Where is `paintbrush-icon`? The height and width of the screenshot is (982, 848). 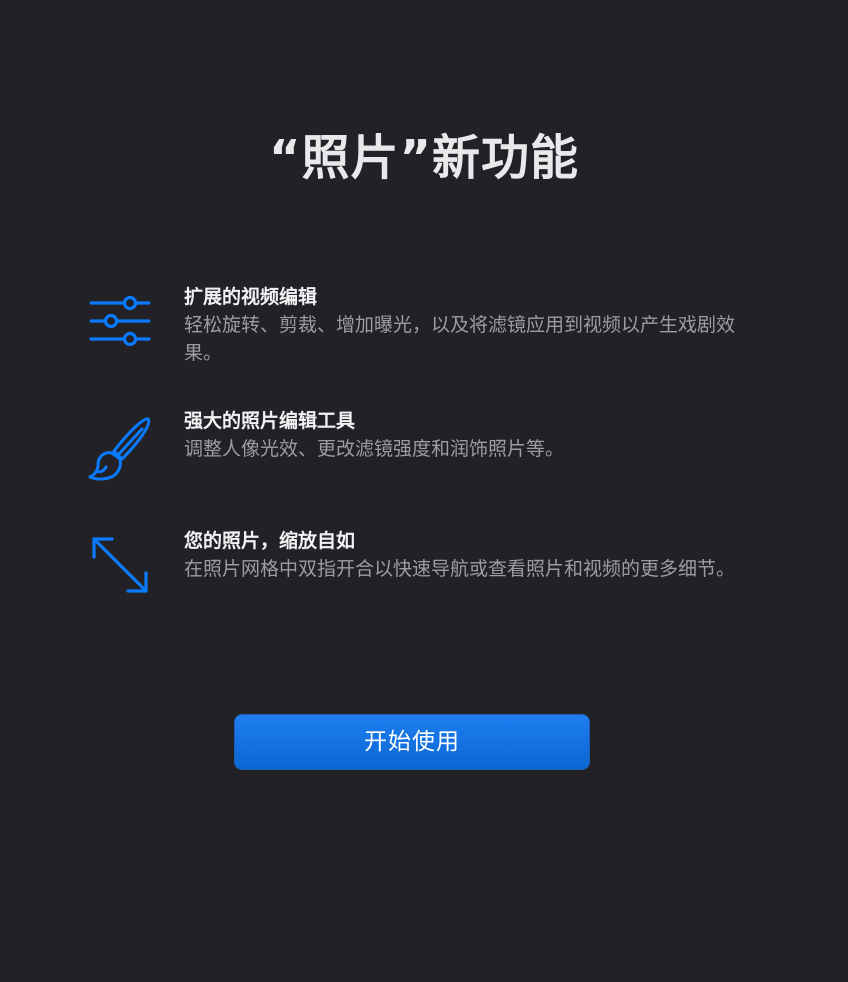 paintbrush-icon is located at coordinates (119, 449).